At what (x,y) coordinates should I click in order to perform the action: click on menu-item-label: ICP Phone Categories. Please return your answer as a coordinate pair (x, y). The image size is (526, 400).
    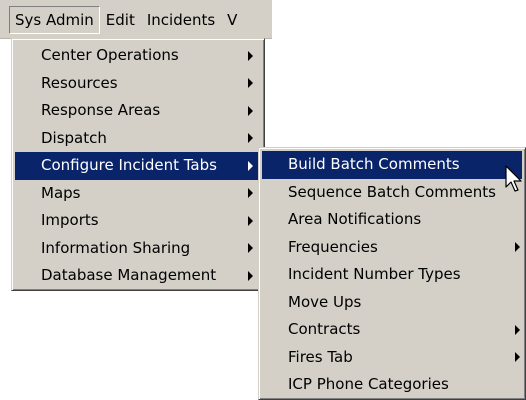
    Looking at the image, I should click on (368, 384).